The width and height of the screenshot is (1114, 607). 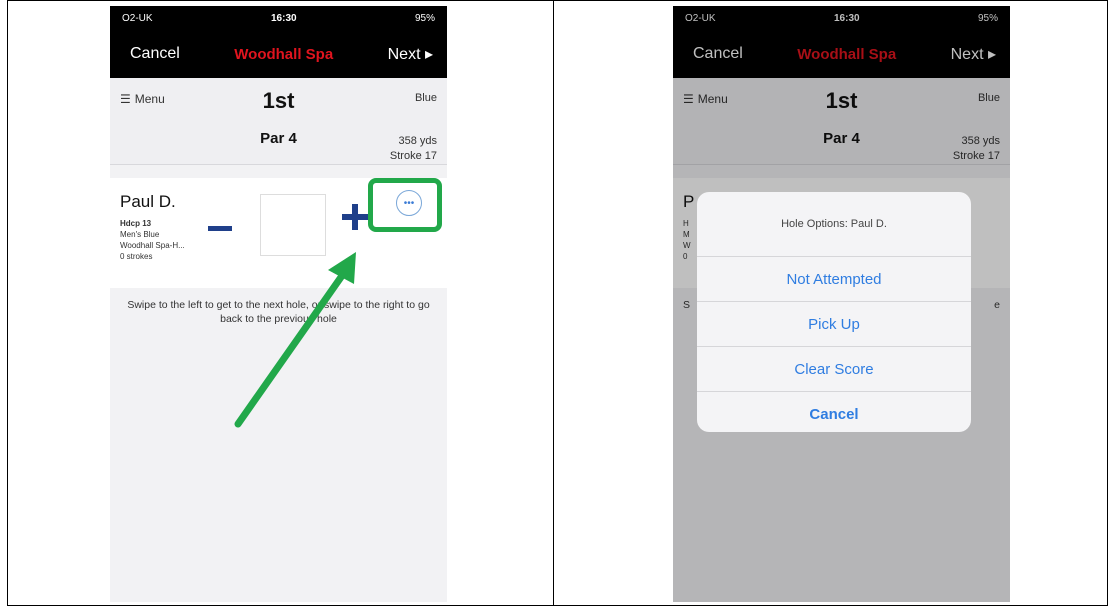 What do you see at coordinates (834, 224) in the screenshot?
I see `dialog-title: Hole Options: Paul D.` at bounding box center [834, 224].